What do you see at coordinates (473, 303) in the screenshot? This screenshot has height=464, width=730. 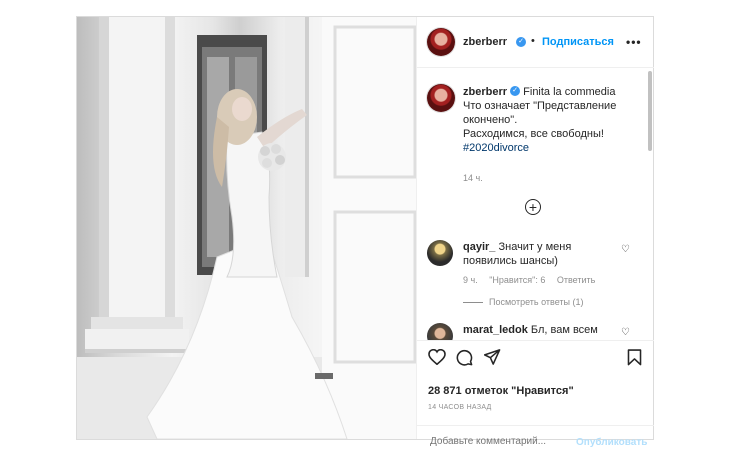 I see `replies-divider` at bounding box center [473, 303].